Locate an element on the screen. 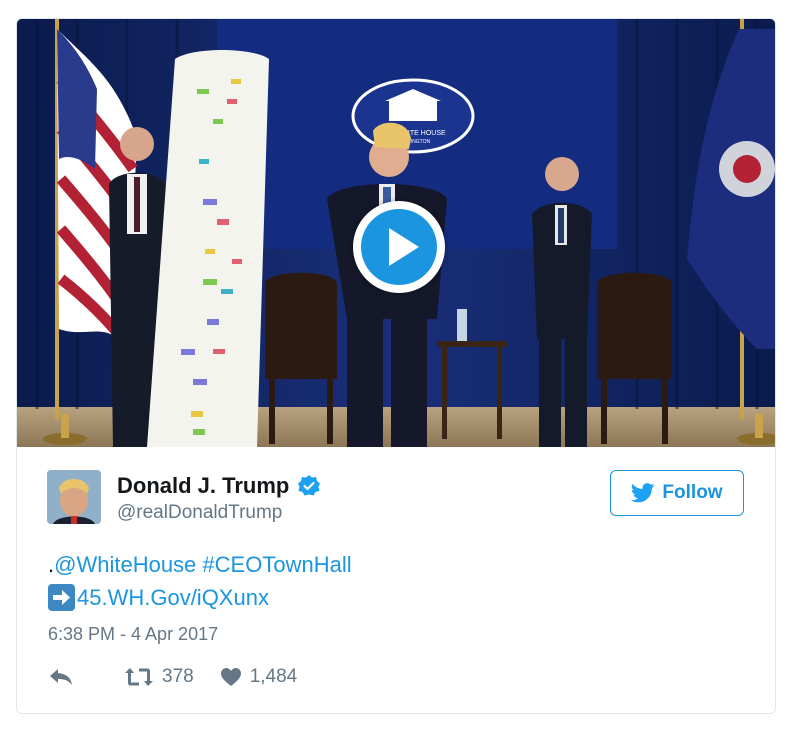  avatar is located at coordinates (74, 497).